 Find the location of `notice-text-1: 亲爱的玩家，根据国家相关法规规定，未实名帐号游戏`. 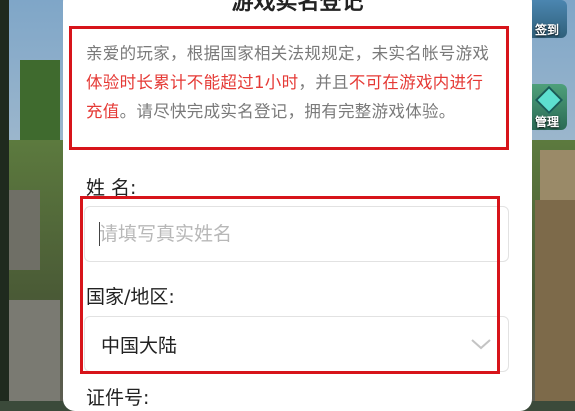

notice-text-1: 亲爱的玩家，根据国家相关法规规定，未实名帐号游戏 is located at coordinates (288, 53).